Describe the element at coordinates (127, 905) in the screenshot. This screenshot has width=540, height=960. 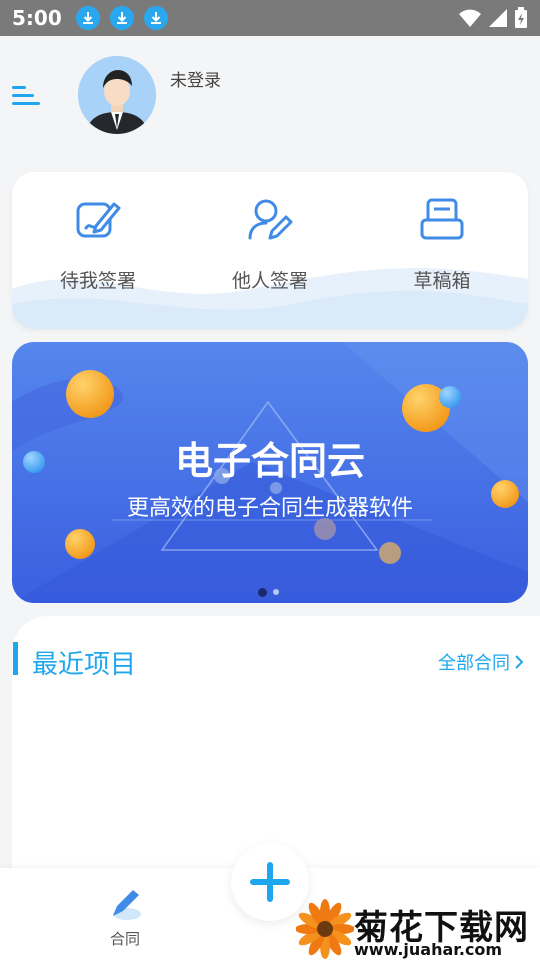
I see `contract-pen-icon` at that location.